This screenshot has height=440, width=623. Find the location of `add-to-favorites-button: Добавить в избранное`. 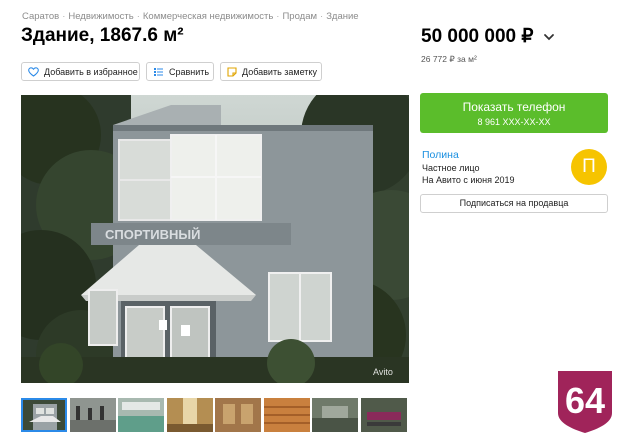

add-to-favorites-button: Добавить в избранное is located at coordinates (80, 71).